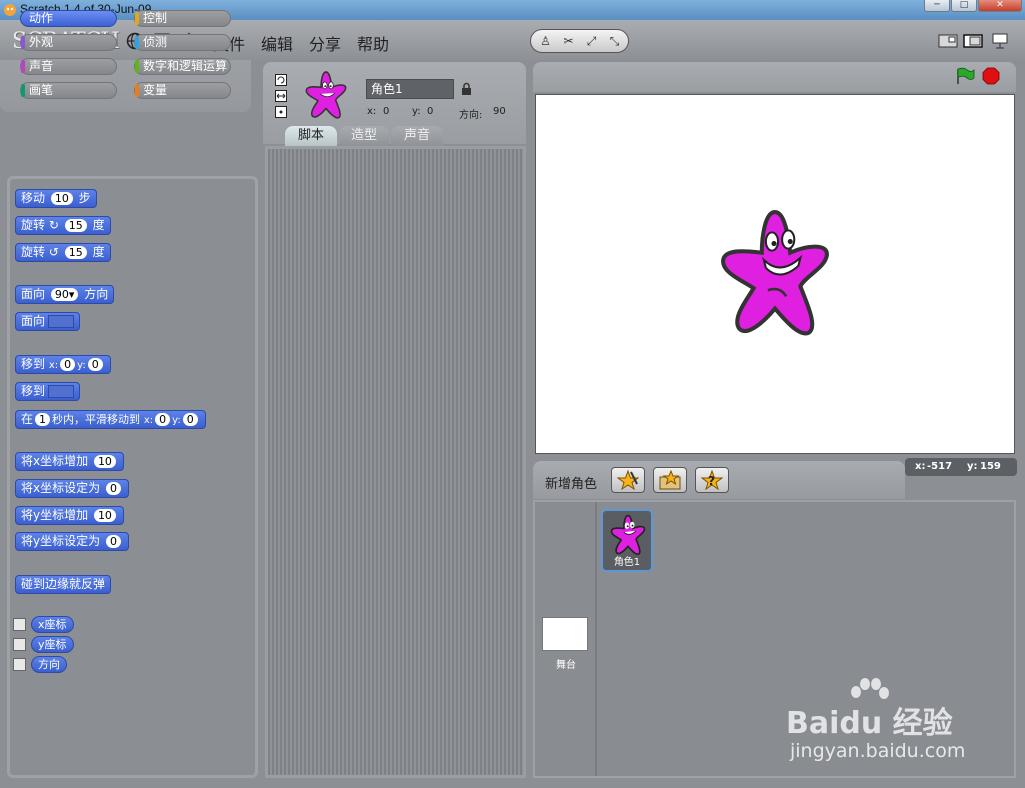 Image resolution: width=1025 pixels, height=788 pixels. What do you see at coordinates (311, 136) in the screenshot?
I see `tab-scripts: 脚本` at bounding box center [311, 136].